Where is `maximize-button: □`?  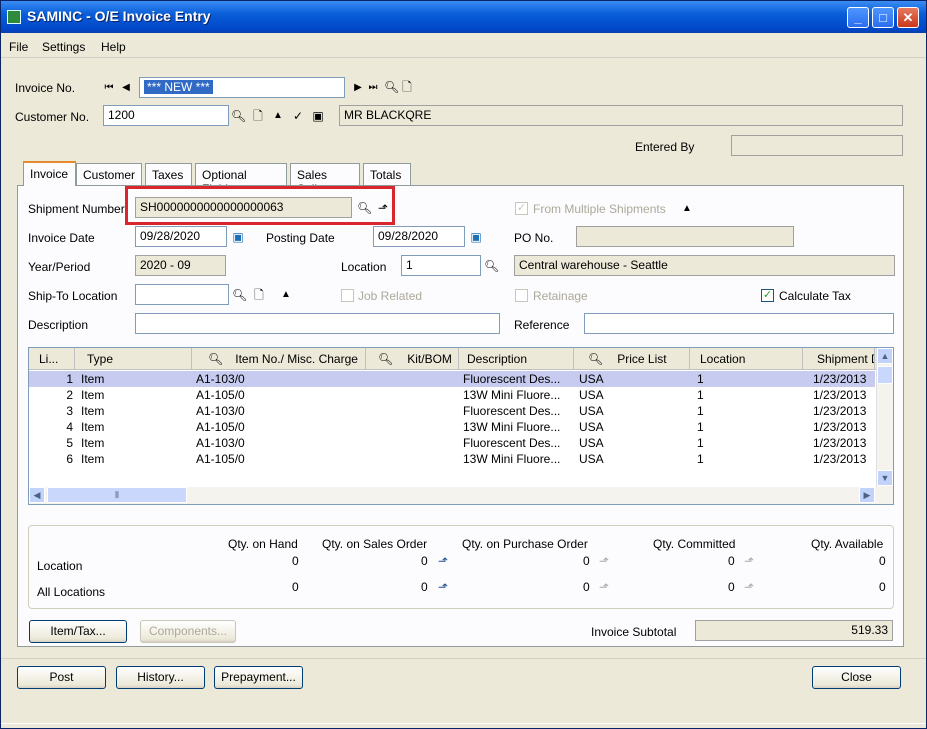
maximize-button: □ is located at coordinates (883, 17).